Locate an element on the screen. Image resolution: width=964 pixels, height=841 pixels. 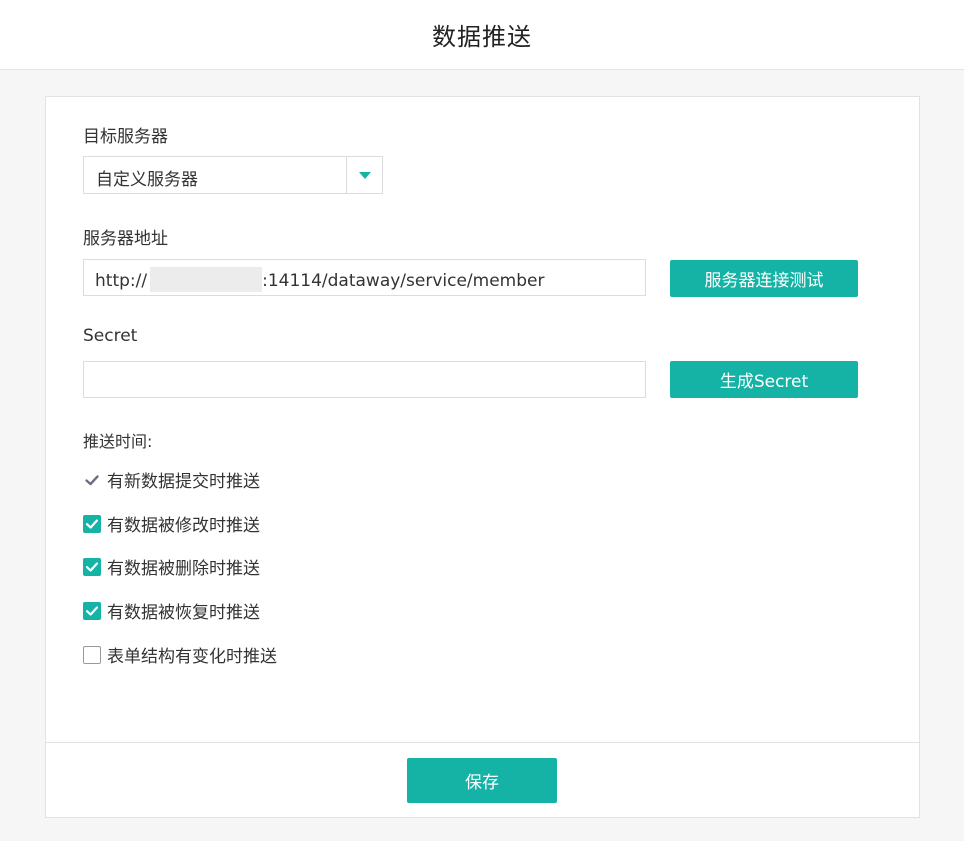
page-title: 数据推送 is located at coordinates (482, 37).